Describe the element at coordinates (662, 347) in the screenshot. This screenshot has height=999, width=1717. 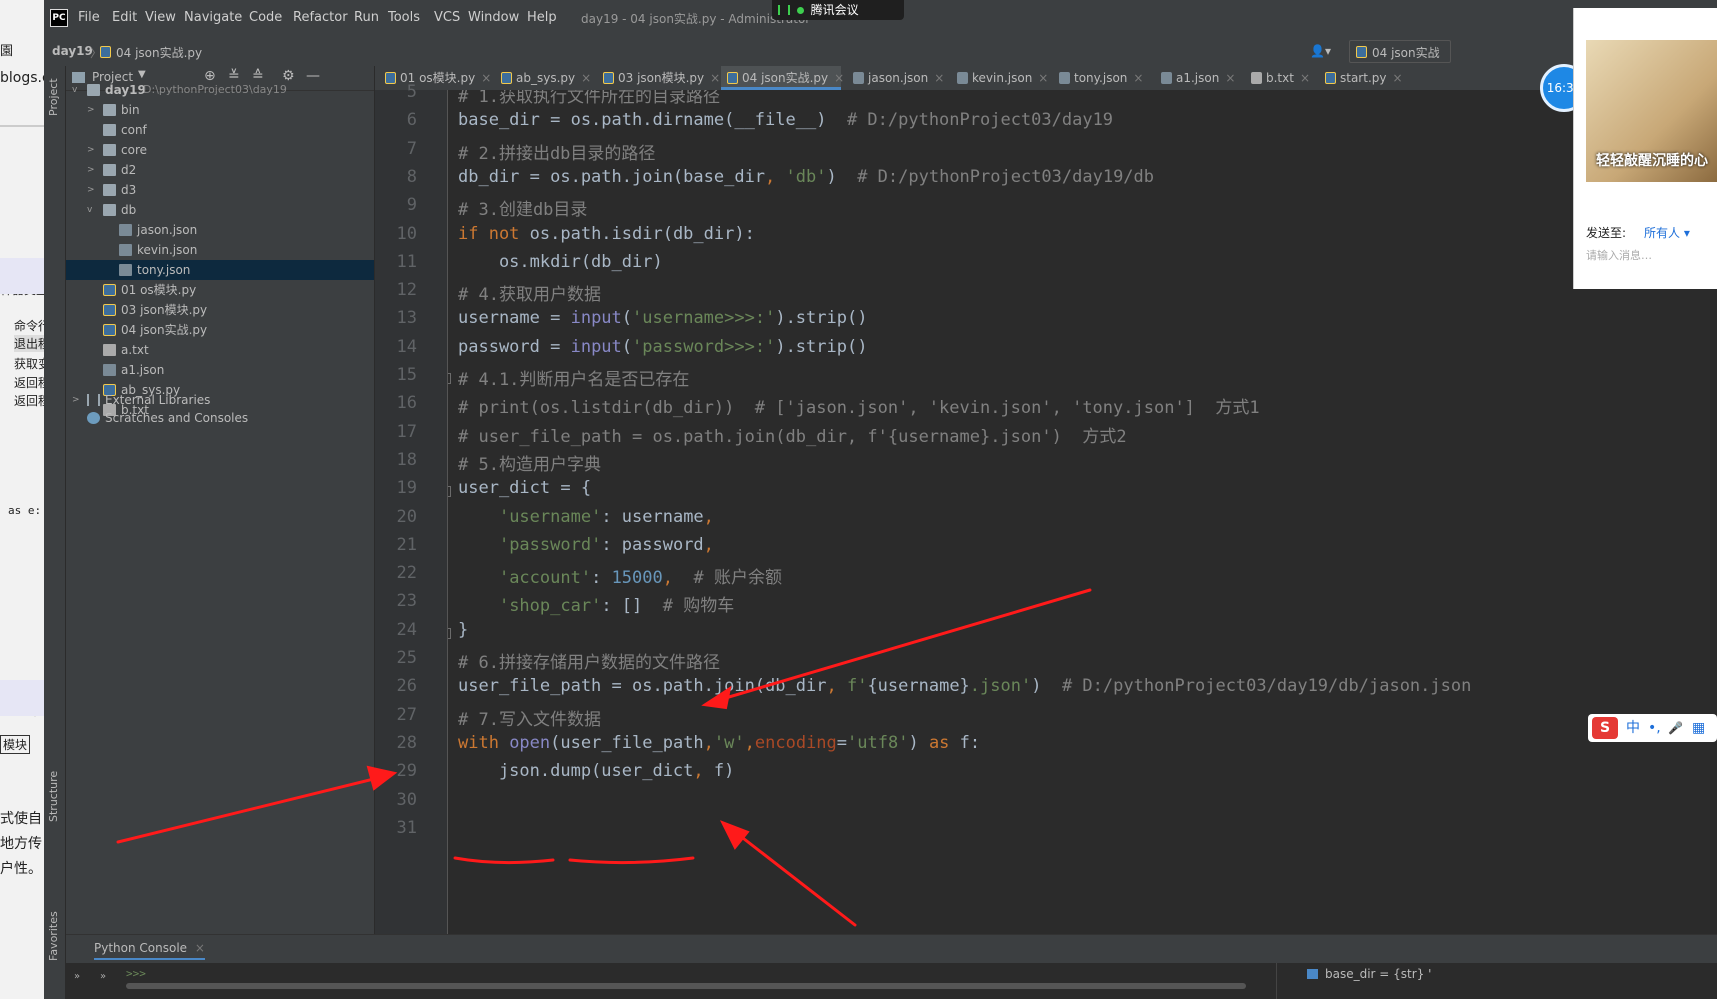
I see `code-line: password = input('password>>>:').strip()` at that location.